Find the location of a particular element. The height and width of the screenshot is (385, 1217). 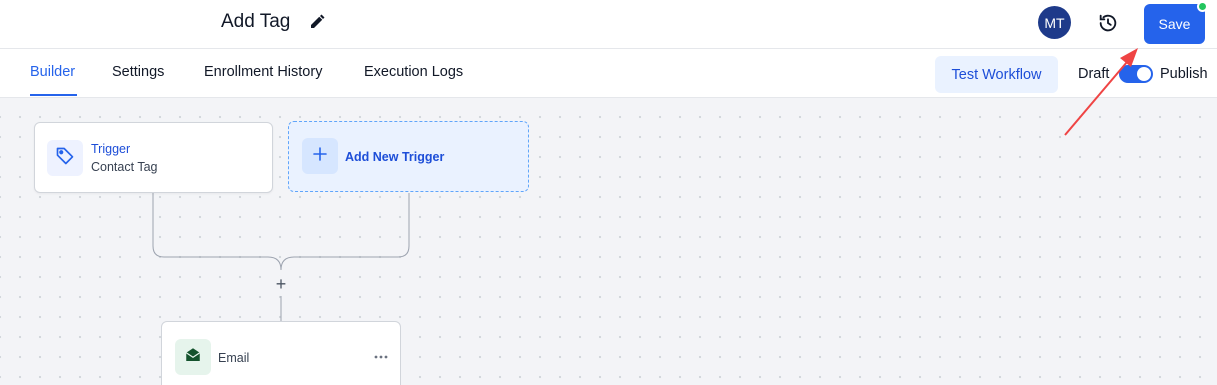

add-icon-box is located at coordinates (320, 156).